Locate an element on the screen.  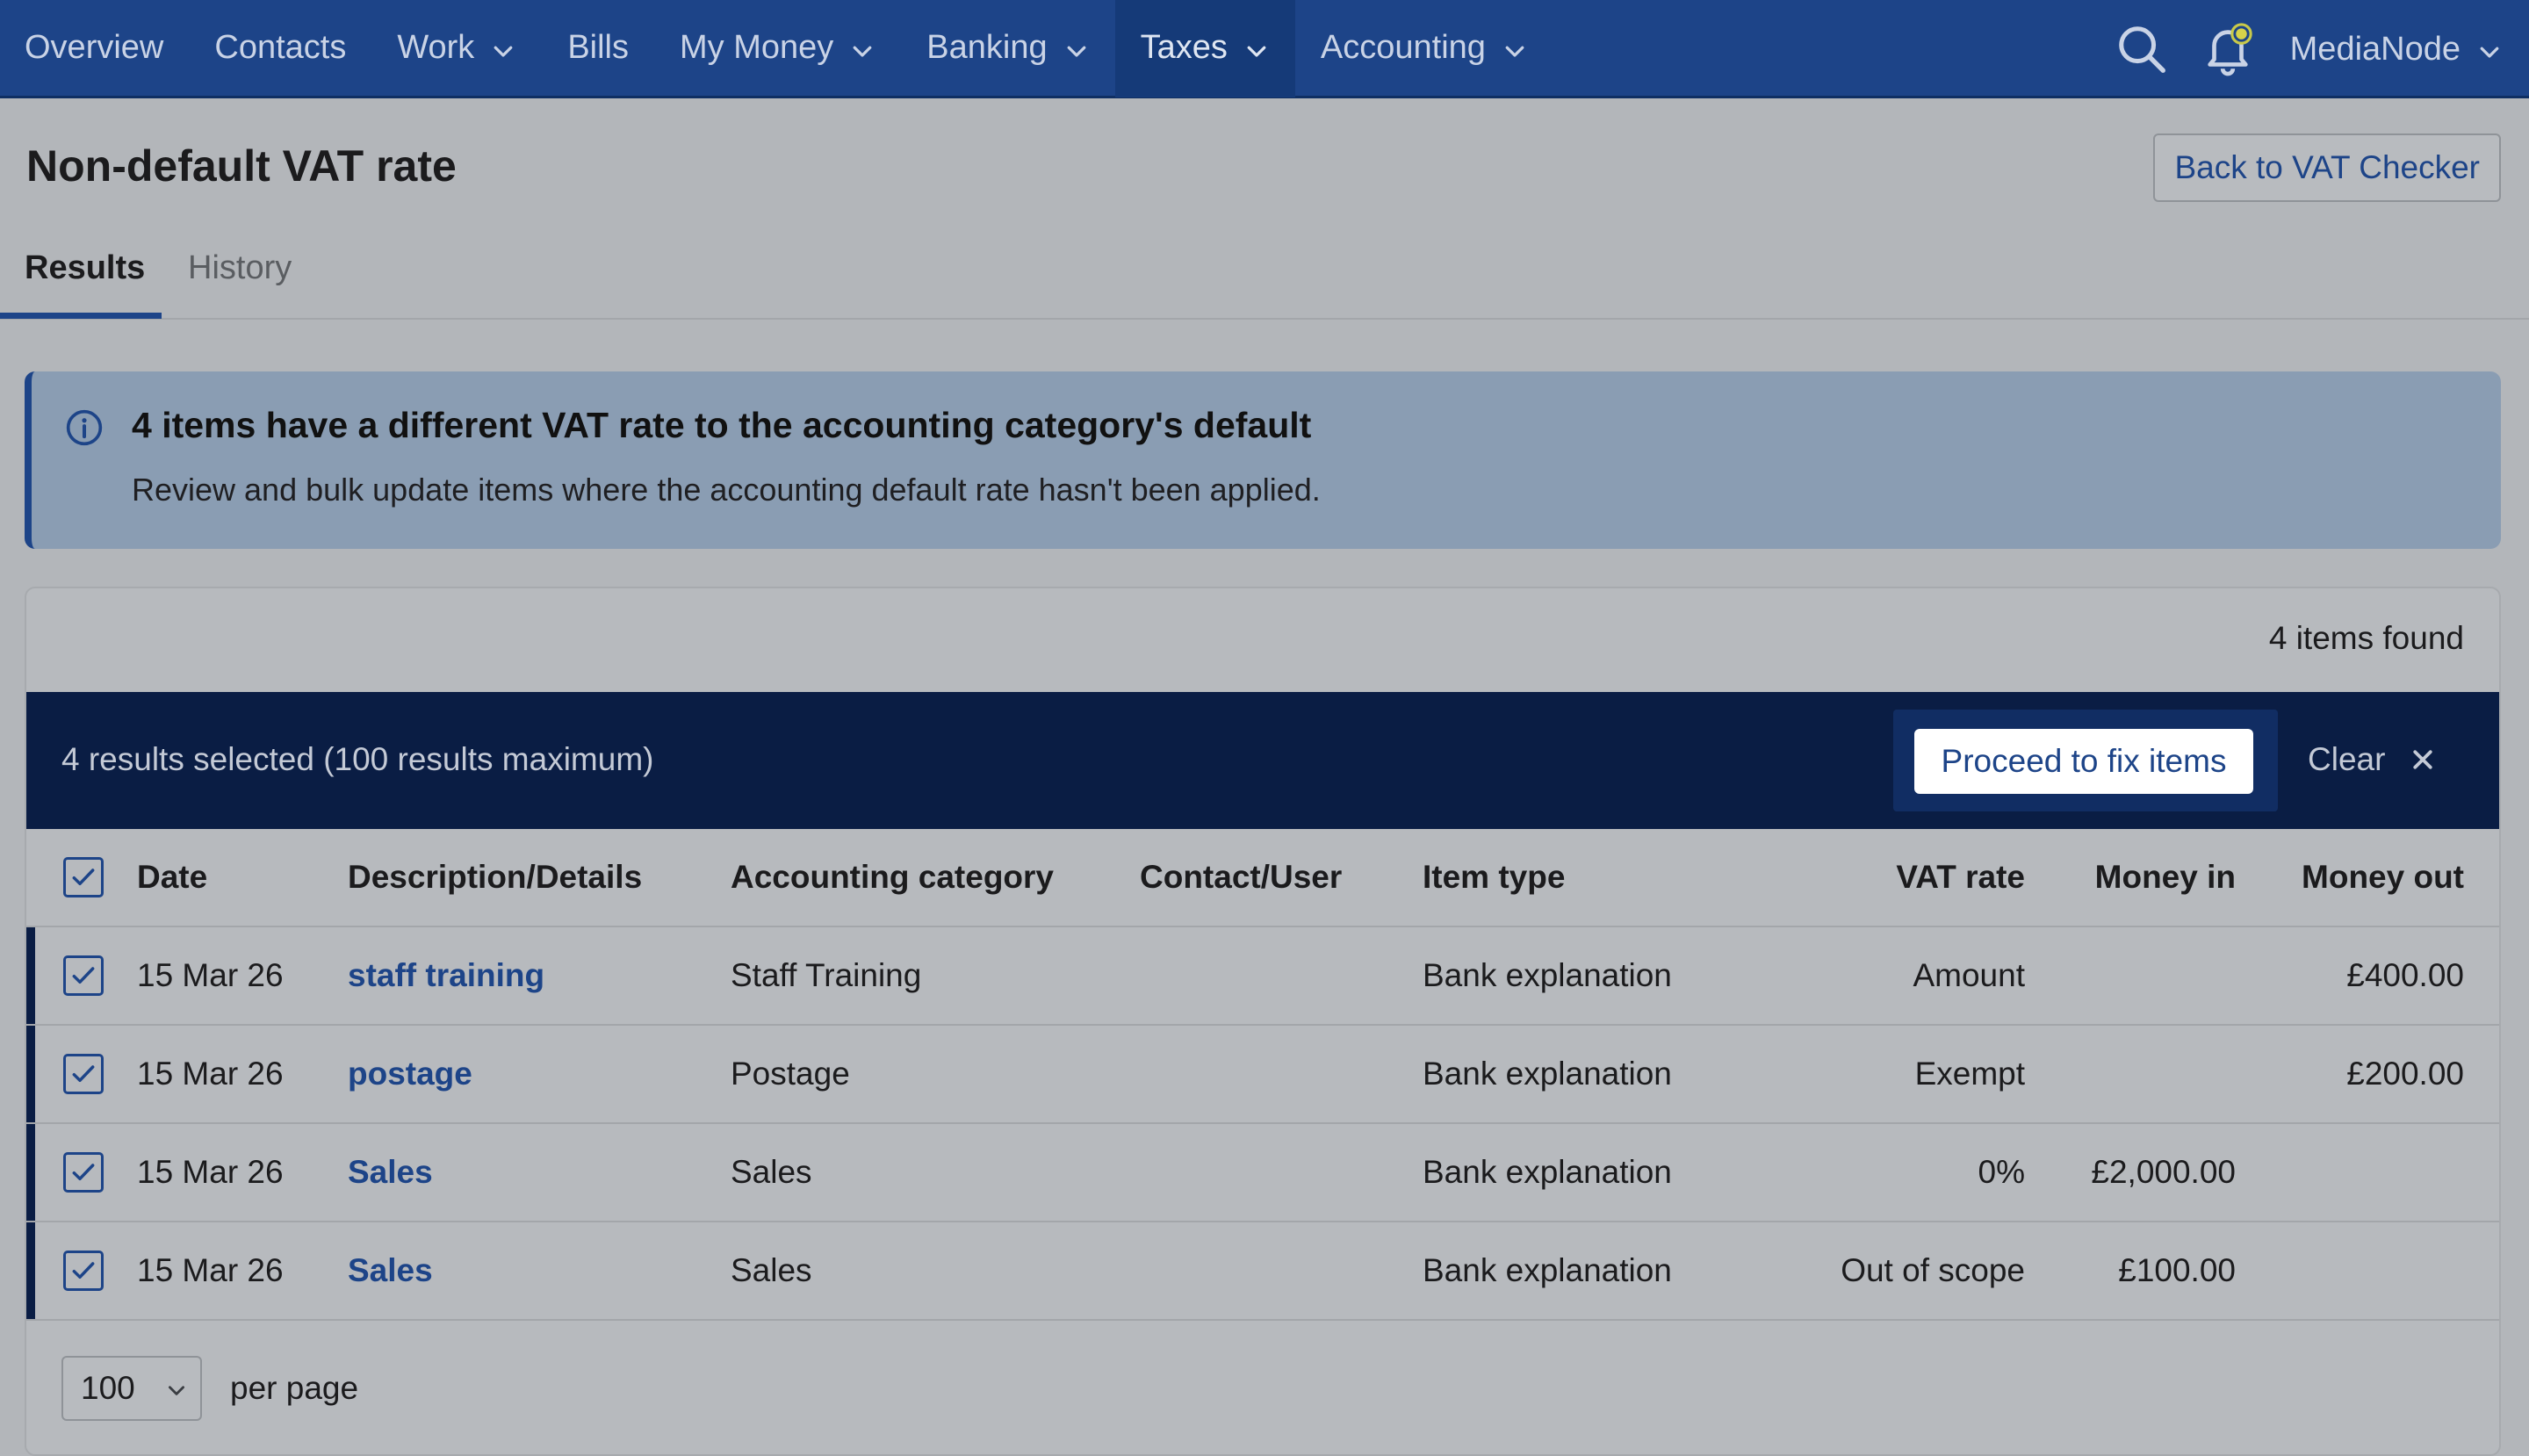
per-page-select: 100 is located at coordinates (132, 1388).